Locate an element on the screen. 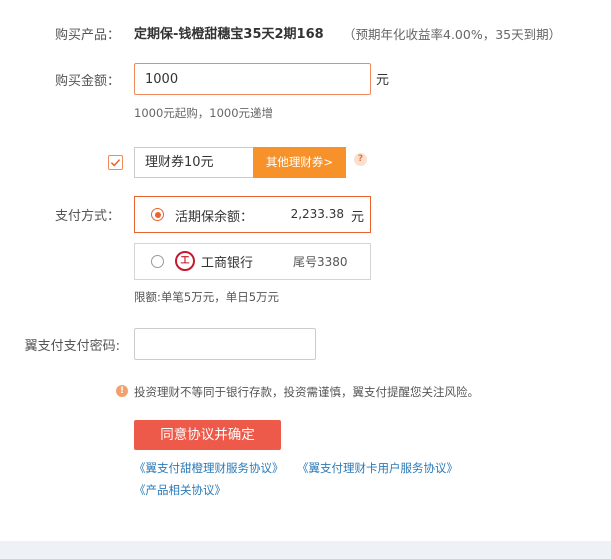 The height and width of the screenshot is (559, 611). radio-bank is located at coordinates (157, 261).